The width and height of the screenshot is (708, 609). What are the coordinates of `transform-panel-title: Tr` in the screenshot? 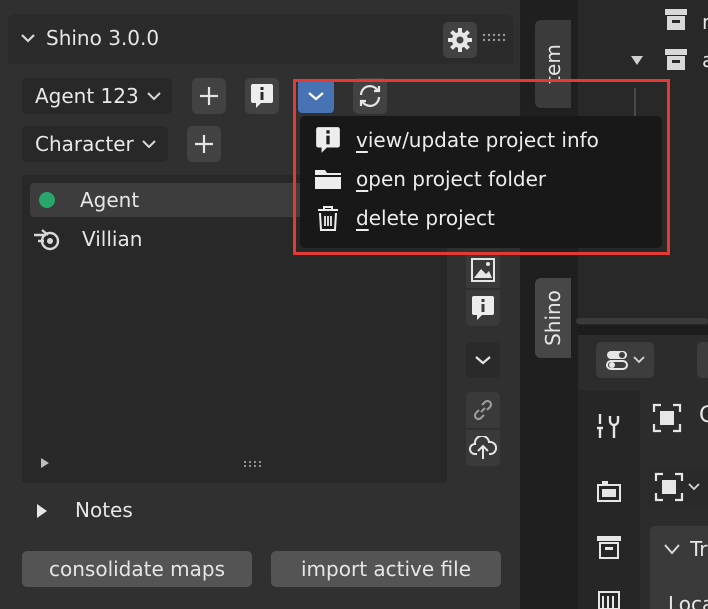 It's located at (699, 549).